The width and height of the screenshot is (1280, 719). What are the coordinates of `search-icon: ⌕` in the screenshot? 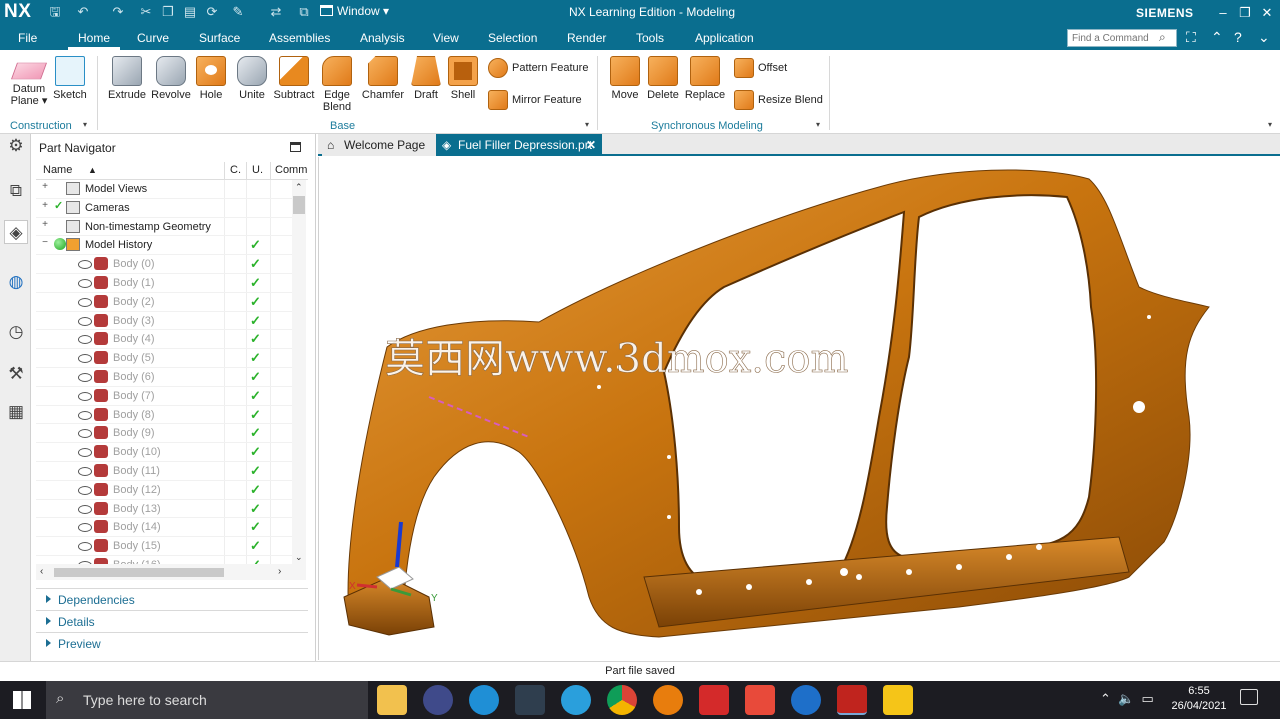 It's located at (1162, 37).